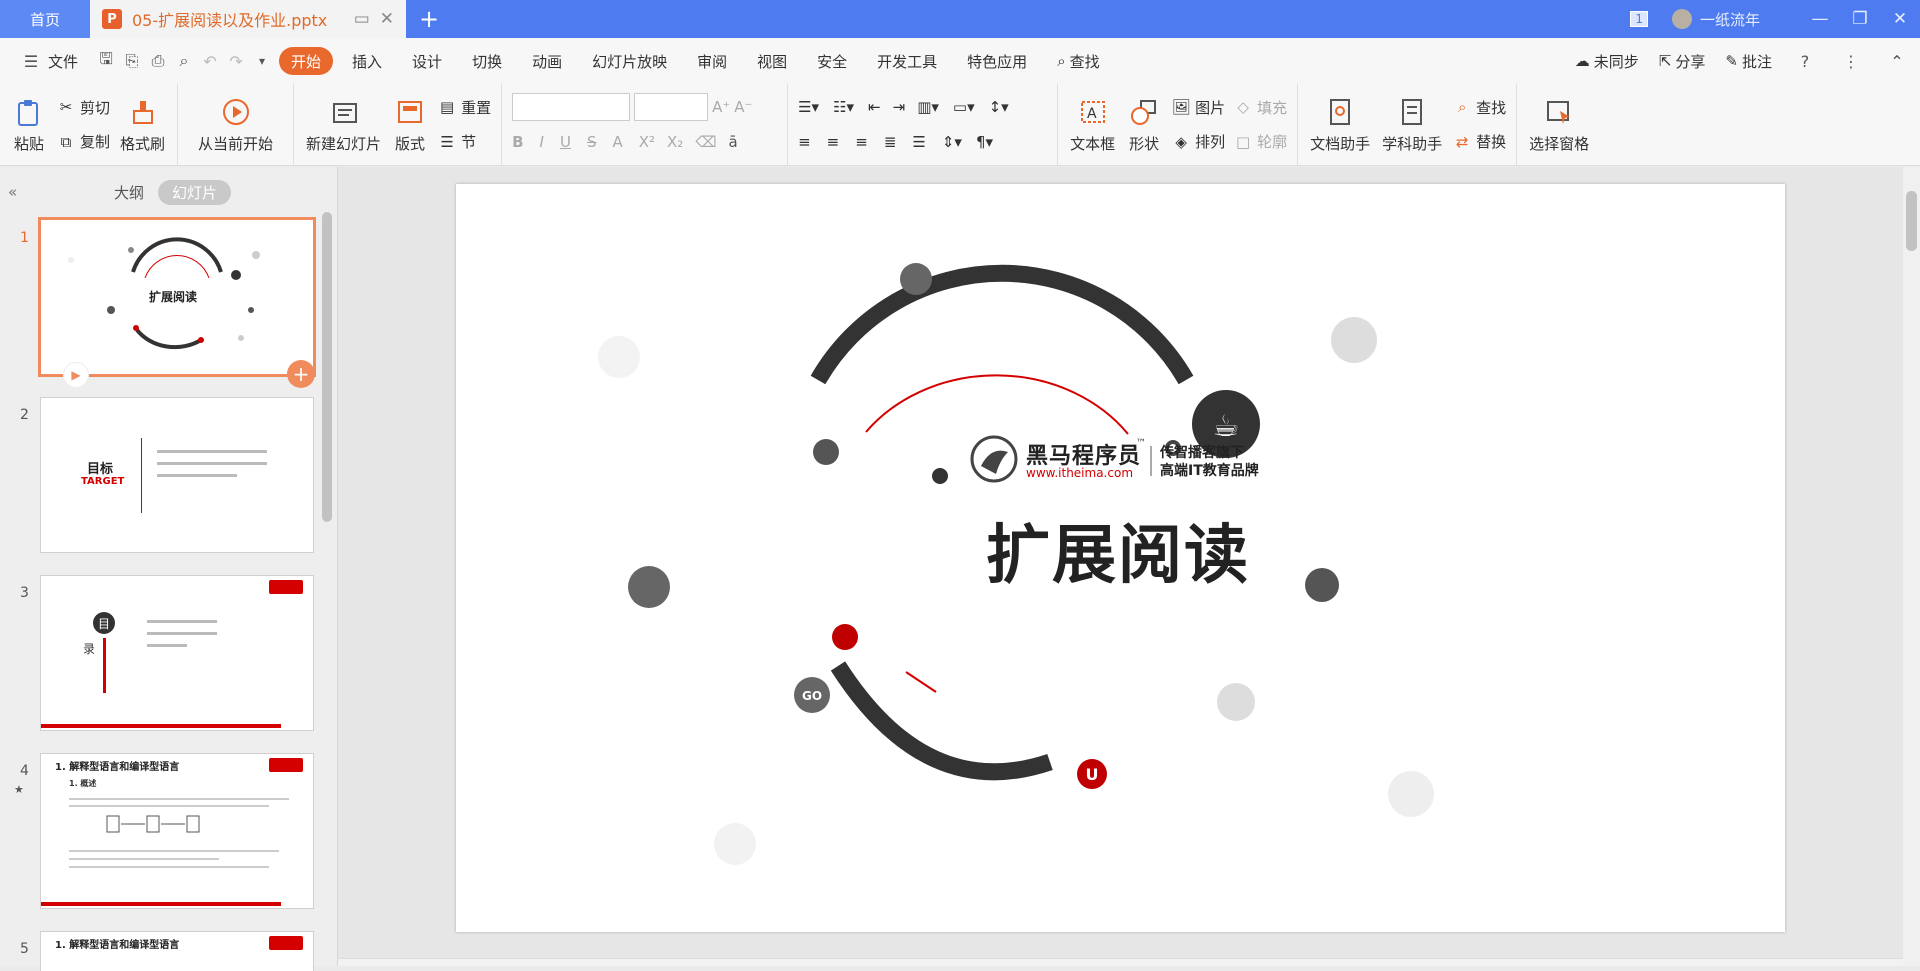 This screenshot has height=971, width=1920. Describe the element at coordinates (306, 61) in the screenshot. I see `tab-home: 开始` at that location.